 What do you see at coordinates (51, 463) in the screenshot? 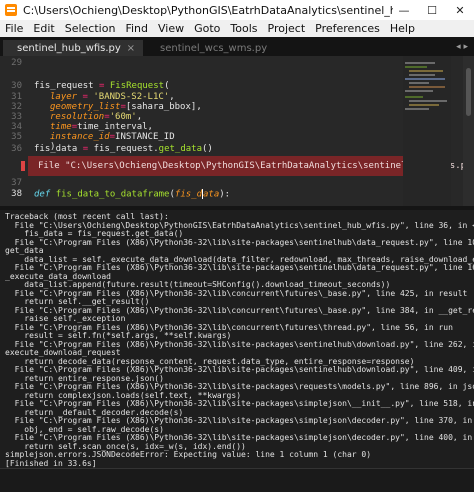
I see `output-line: [Finished in 33.6s]` at bounding box center [51, 463].